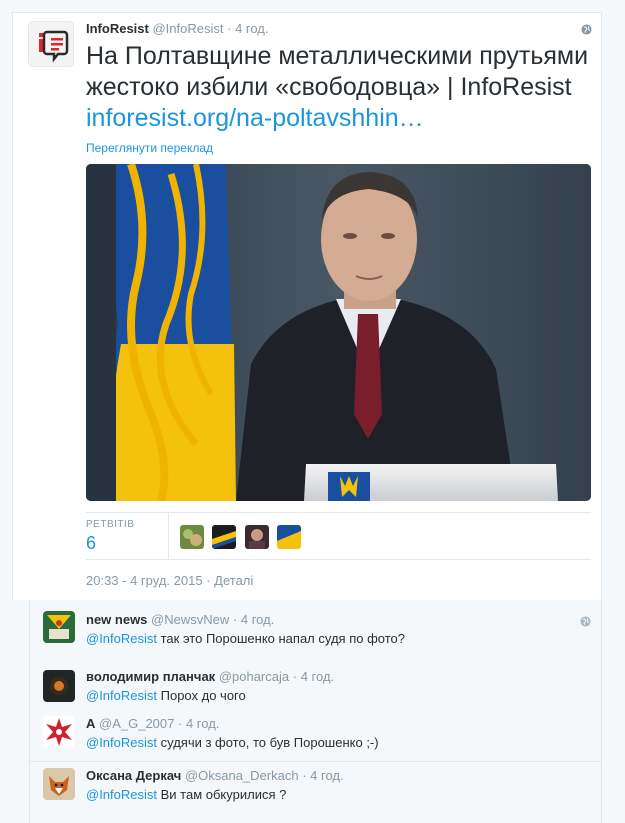 The height and width of the screenshot is (823, 625). I want to click on reply-author-handle: @poharcaja, so click(254, 676).